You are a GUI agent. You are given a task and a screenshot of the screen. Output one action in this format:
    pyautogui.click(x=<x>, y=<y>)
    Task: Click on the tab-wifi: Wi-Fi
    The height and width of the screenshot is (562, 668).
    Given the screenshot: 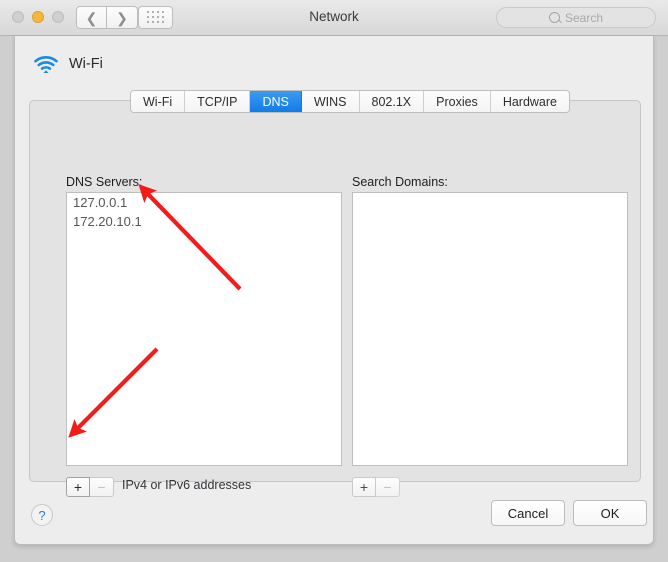 What is the action you would take?
    pyautogui.click(x=158, y=101)
    